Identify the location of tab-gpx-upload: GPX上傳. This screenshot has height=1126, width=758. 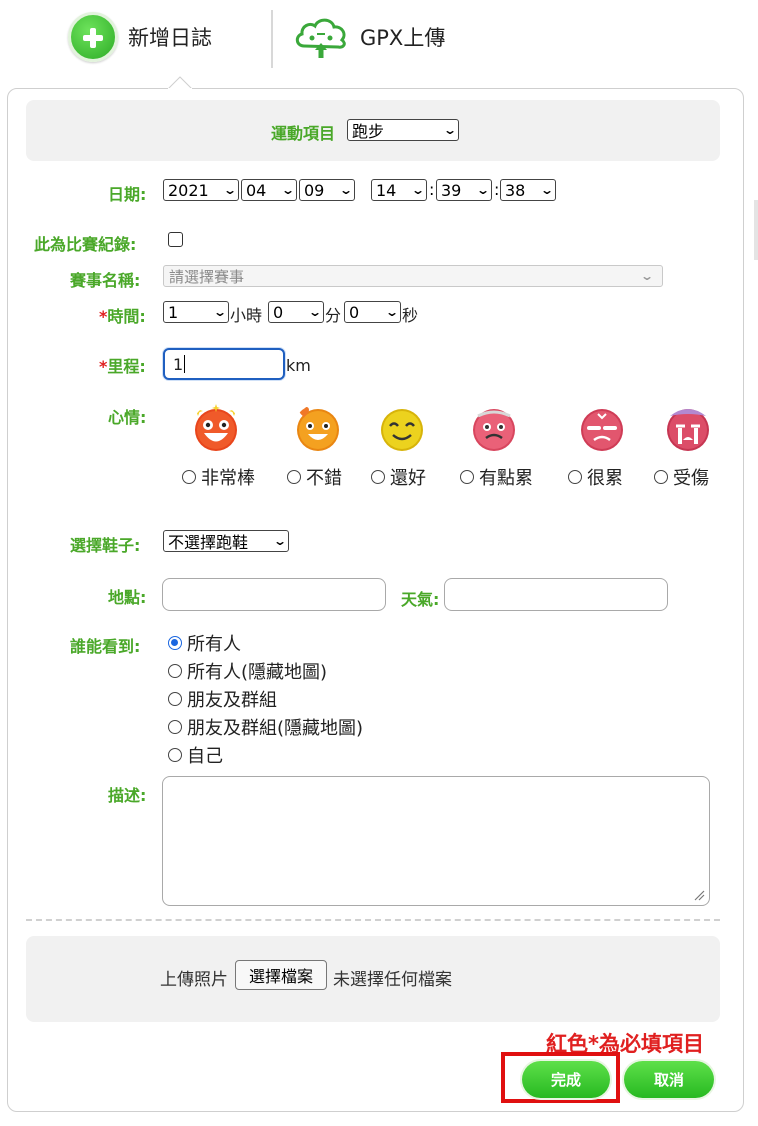
(368, 37).